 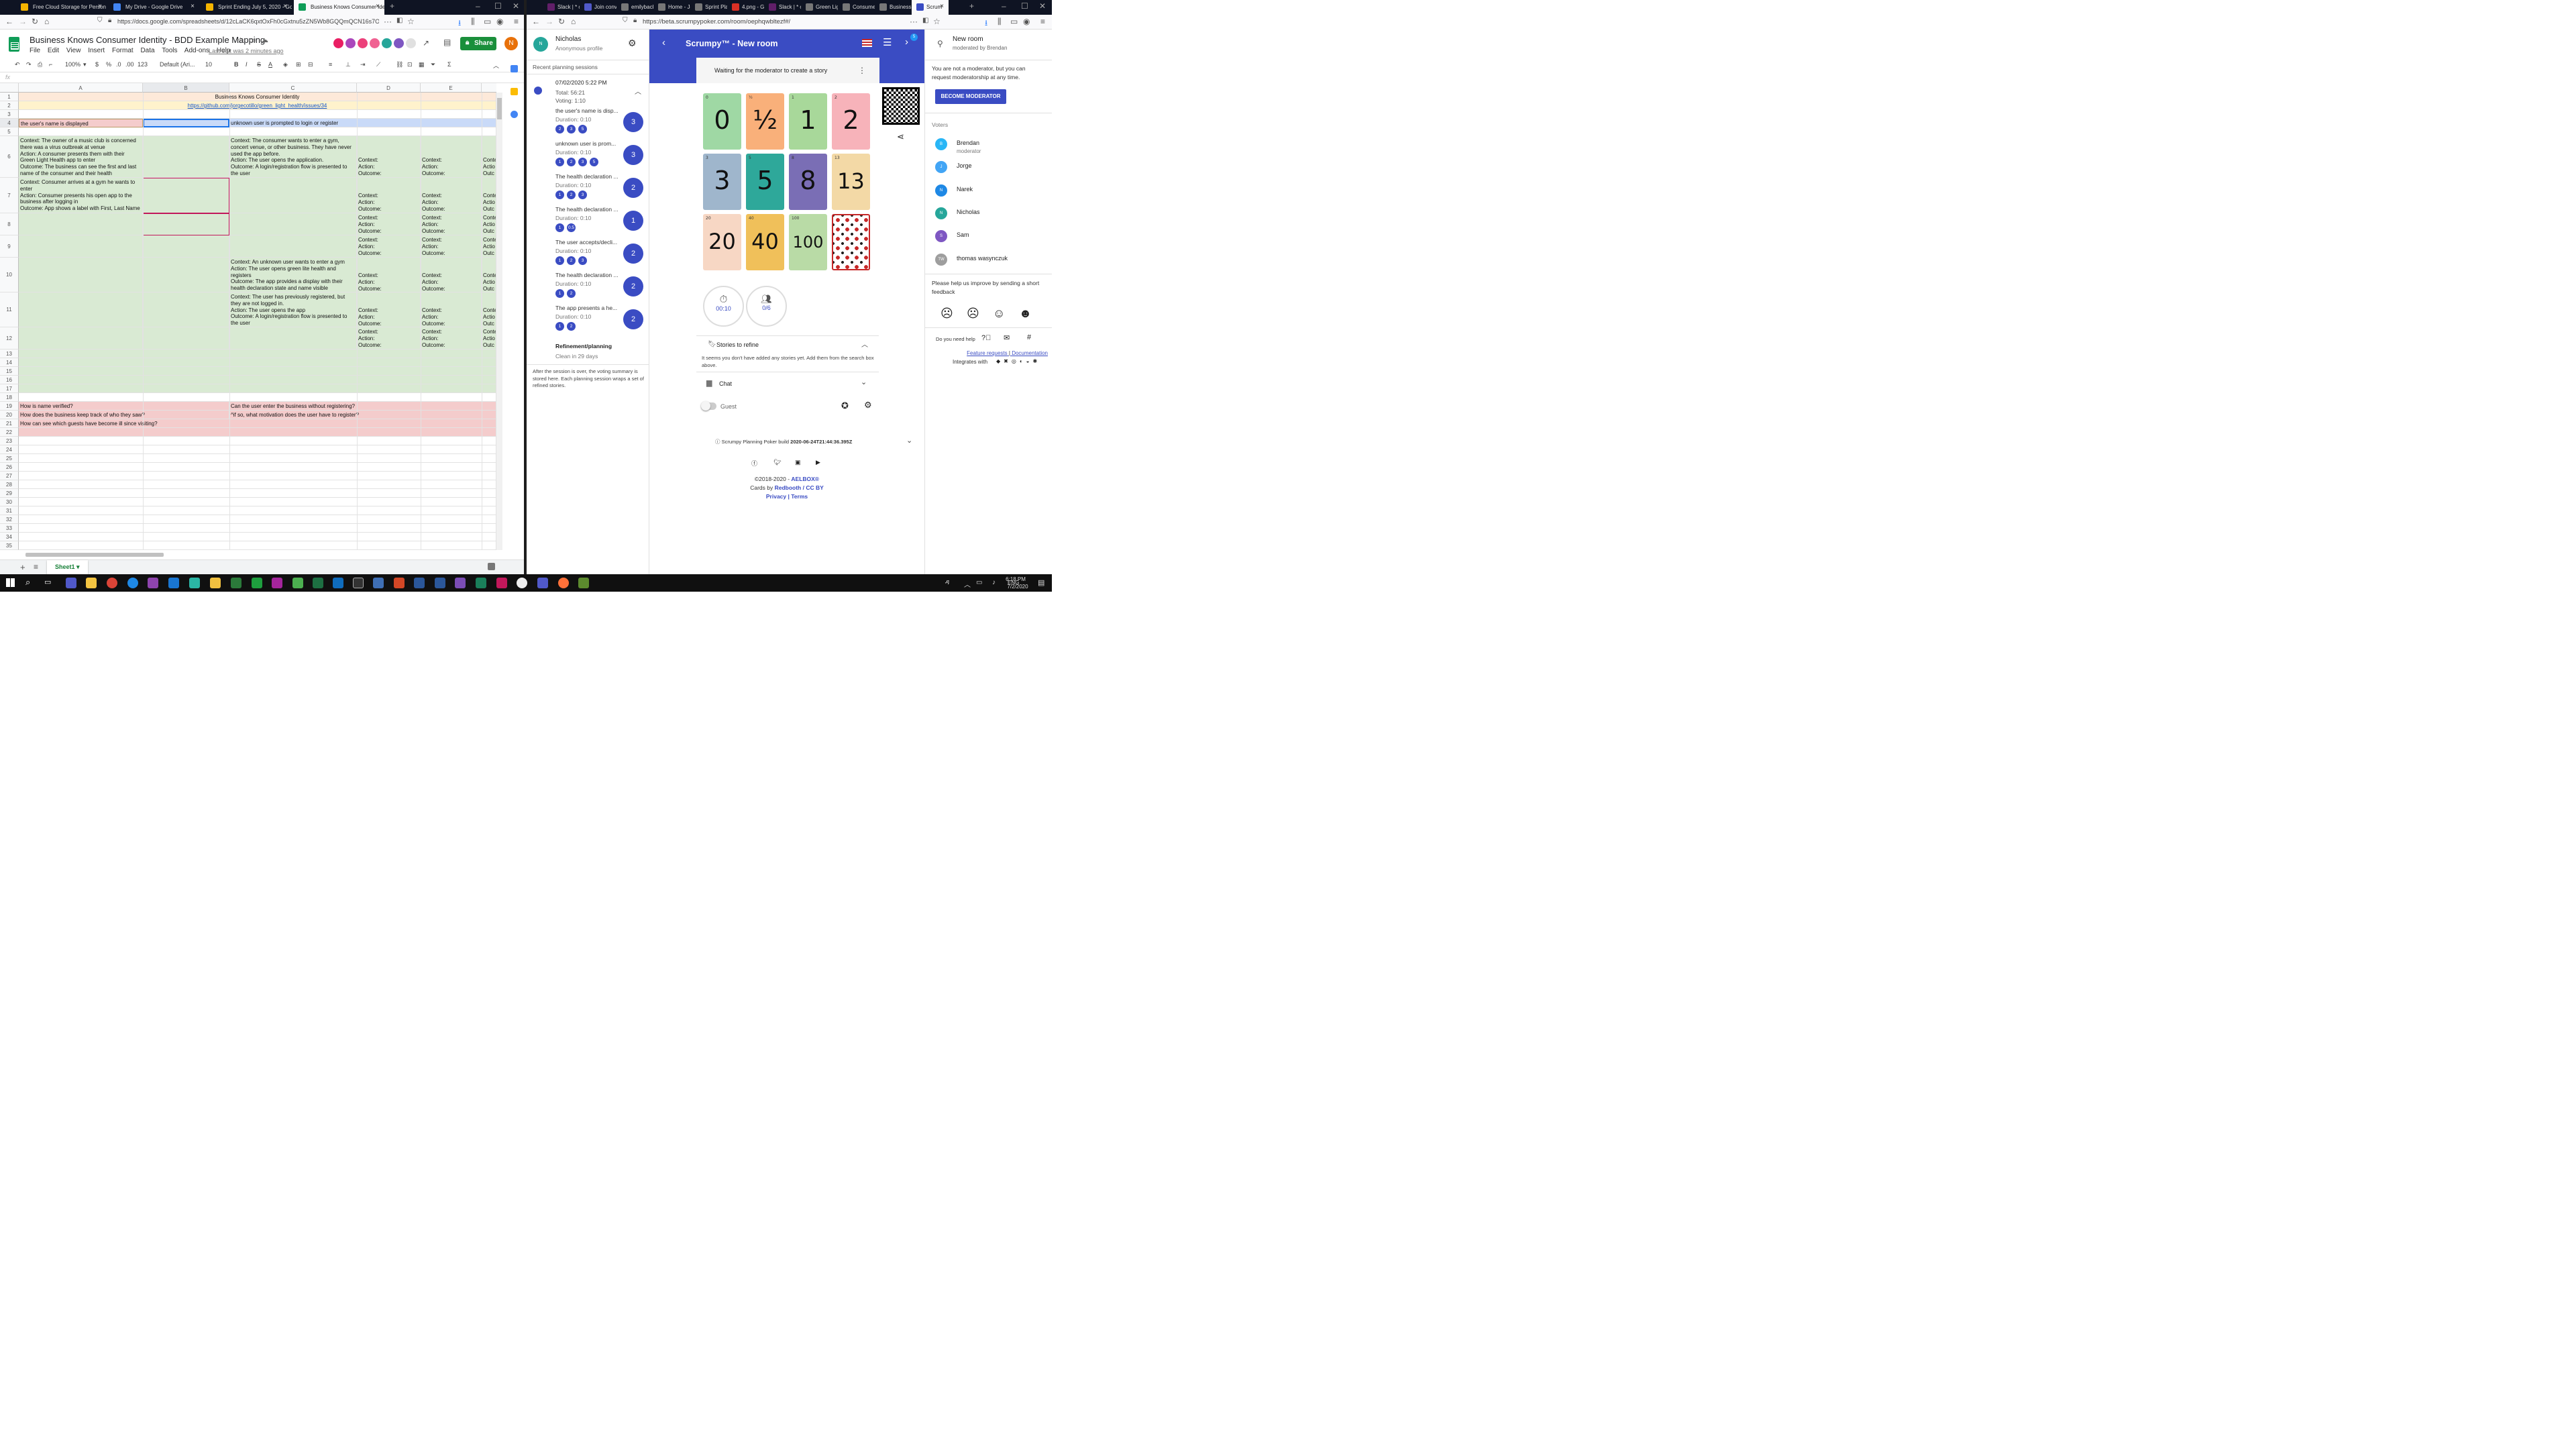 I want to click on menu-insert: Insert, so click(x=96, y=50).